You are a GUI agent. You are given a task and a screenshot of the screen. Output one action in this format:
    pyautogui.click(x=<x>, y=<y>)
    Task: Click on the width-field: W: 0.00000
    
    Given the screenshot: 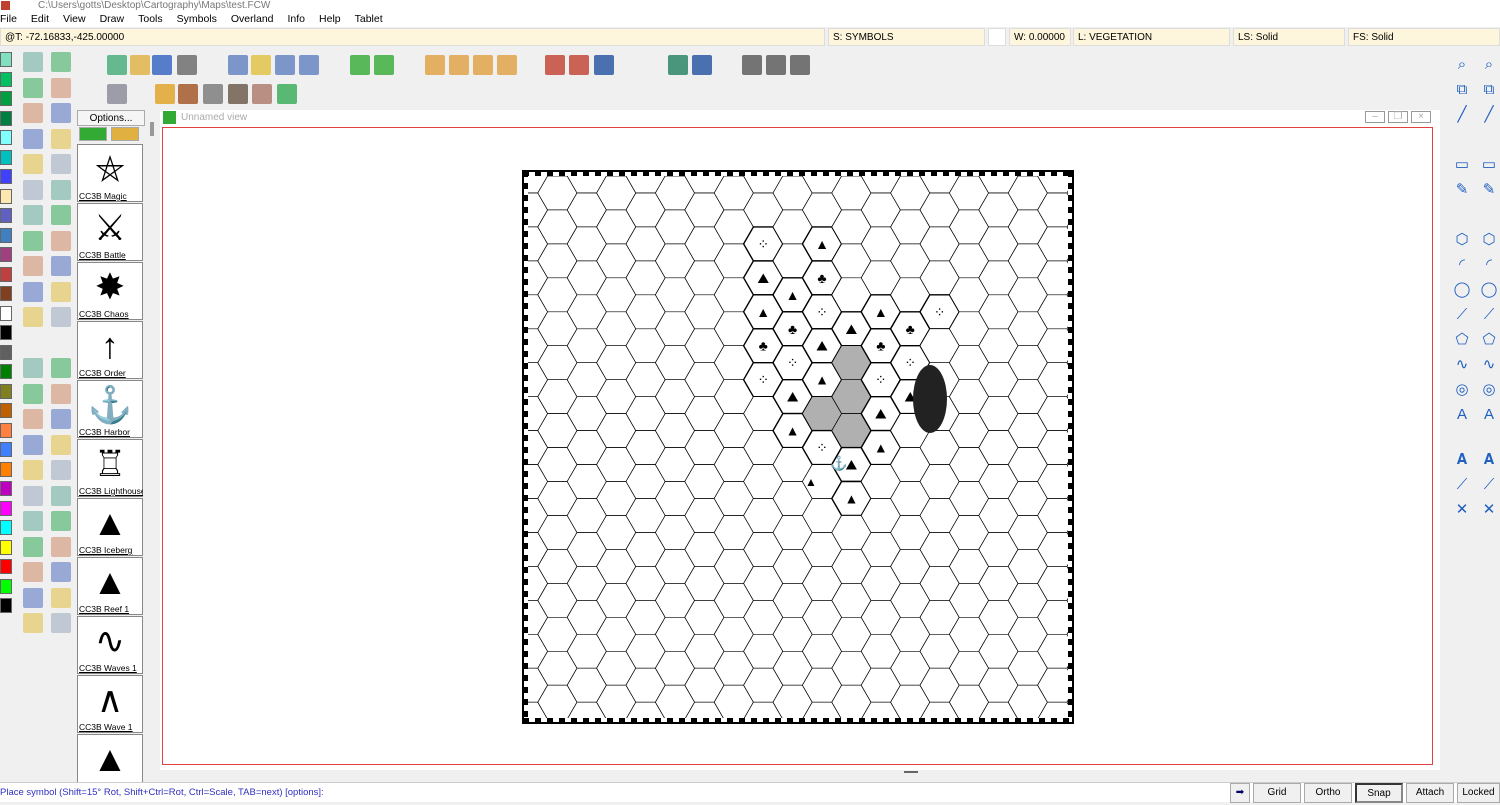 What is the action you would take?
    pyautogui.click(x=1040, y=37)
    